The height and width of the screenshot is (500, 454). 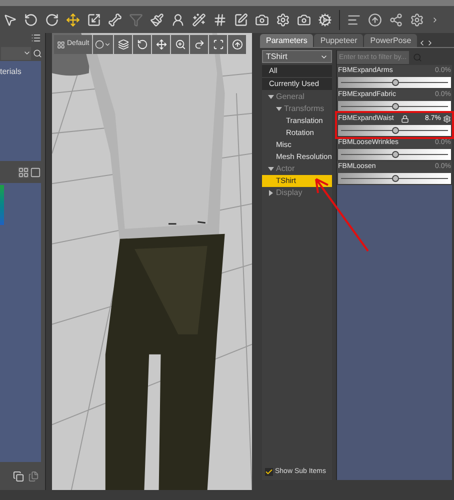 What do you see at coordinates (20, 72) in the screenshot?
I see `list-item: terials` at bounding box center [20, 72].